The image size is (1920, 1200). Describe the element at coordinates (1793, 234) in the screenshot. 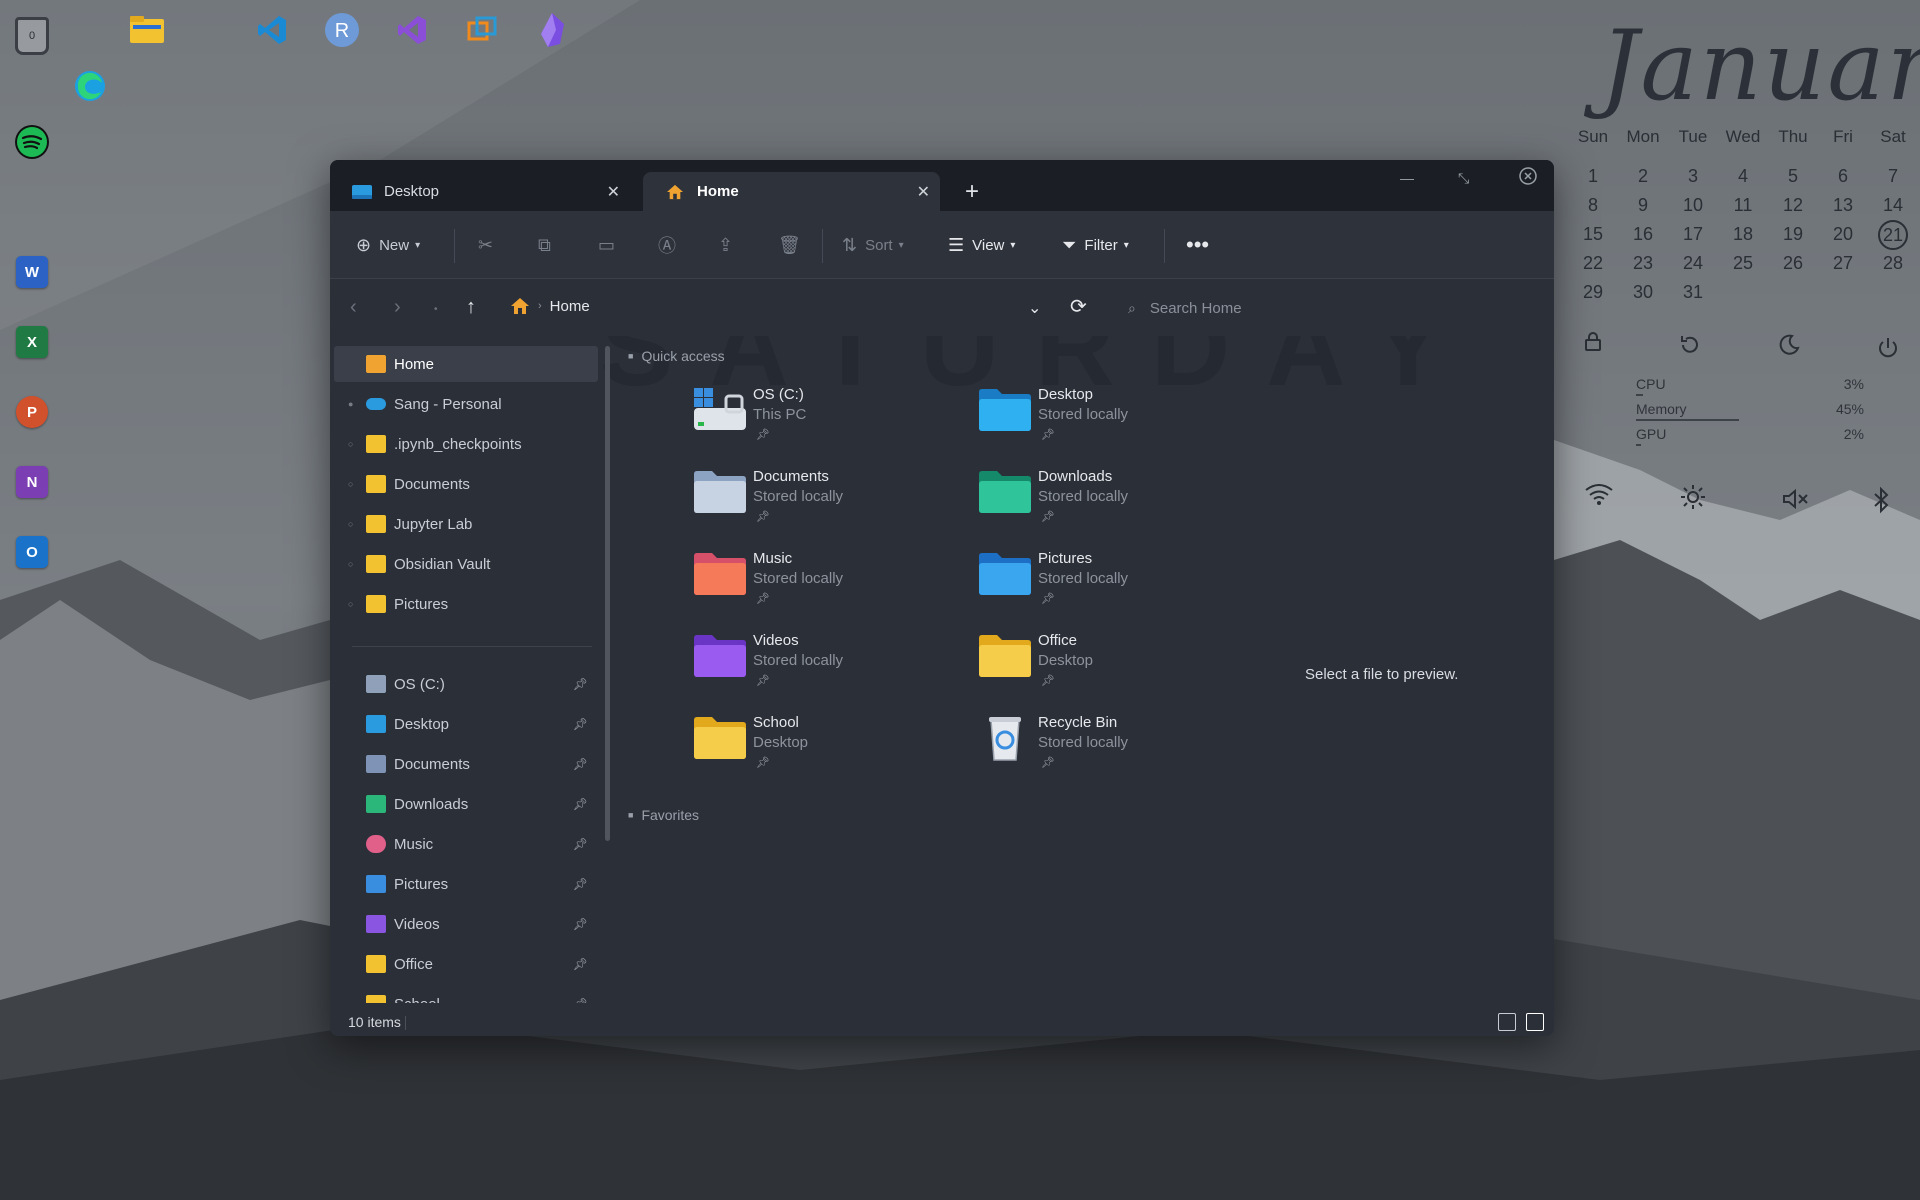

I see `calendar-day: 19` at that location.